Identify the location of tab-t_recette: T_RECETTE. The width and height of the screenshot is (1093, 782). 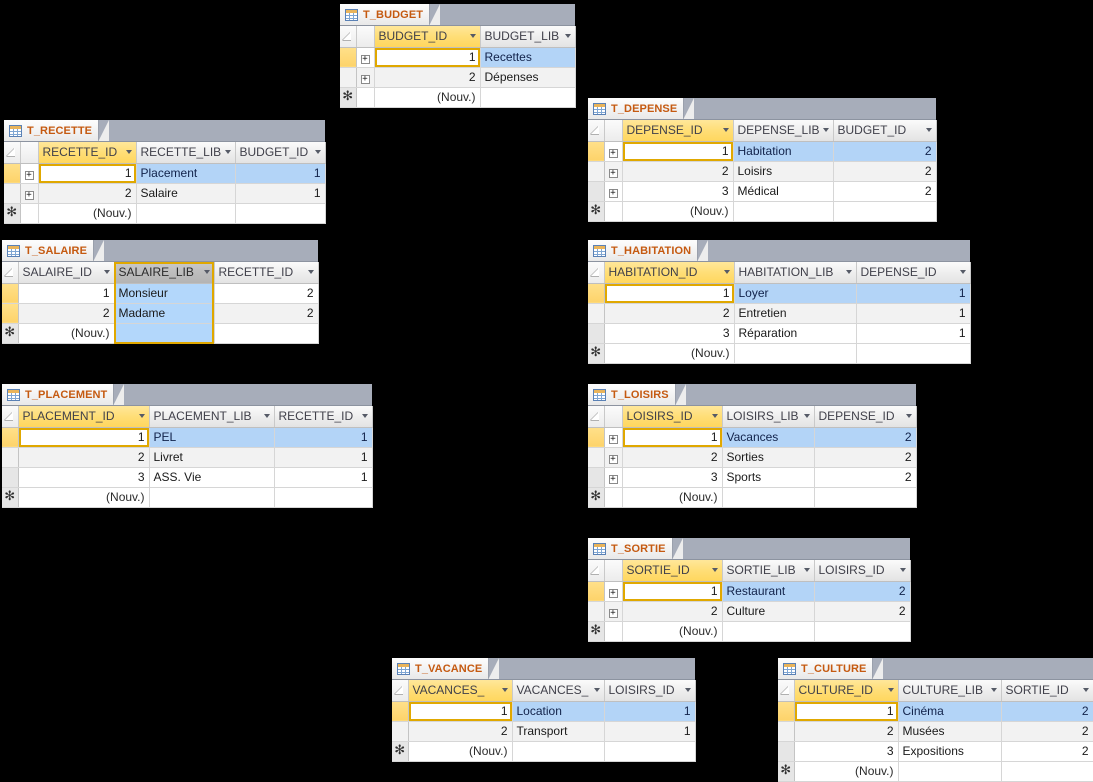
(57, 130).